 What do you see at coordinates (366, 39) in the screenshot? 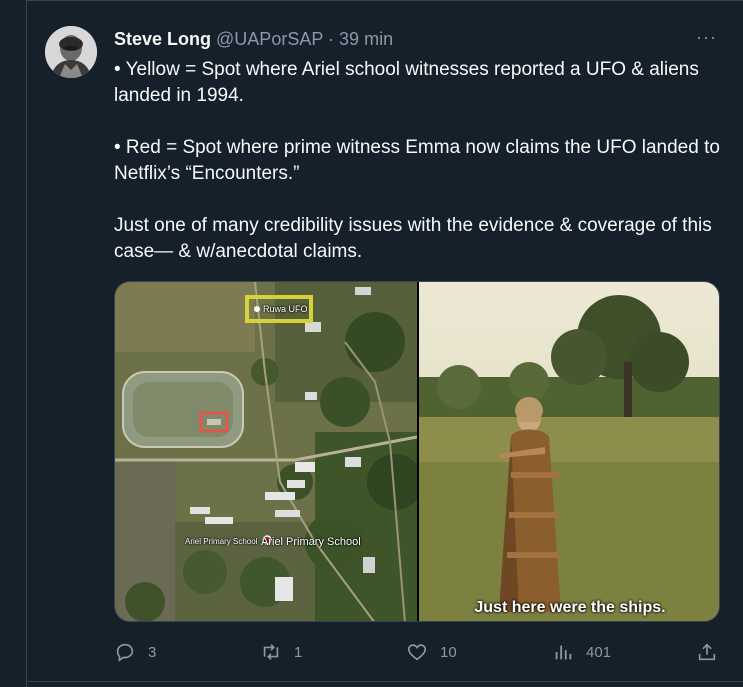
I see `timestamp: 39 min` at bounding box center [366, 39].